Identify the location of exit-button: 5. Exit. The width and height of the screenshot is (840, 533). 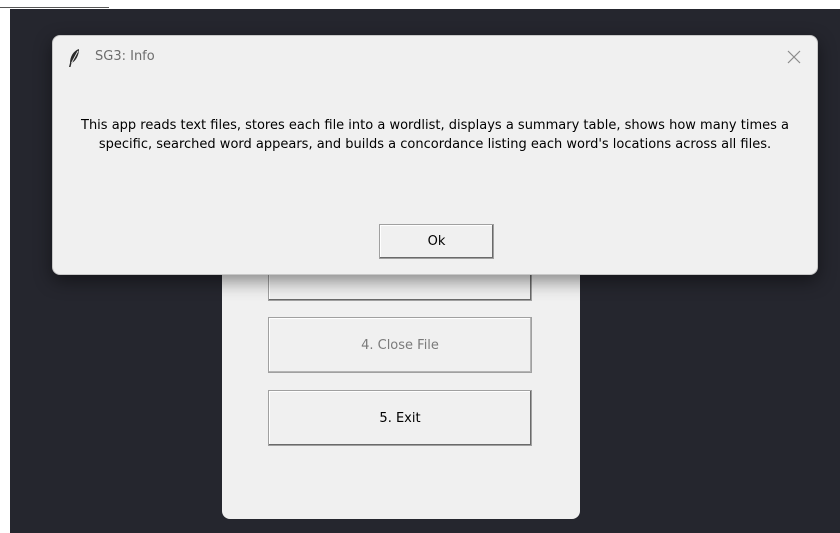
(400, 418).